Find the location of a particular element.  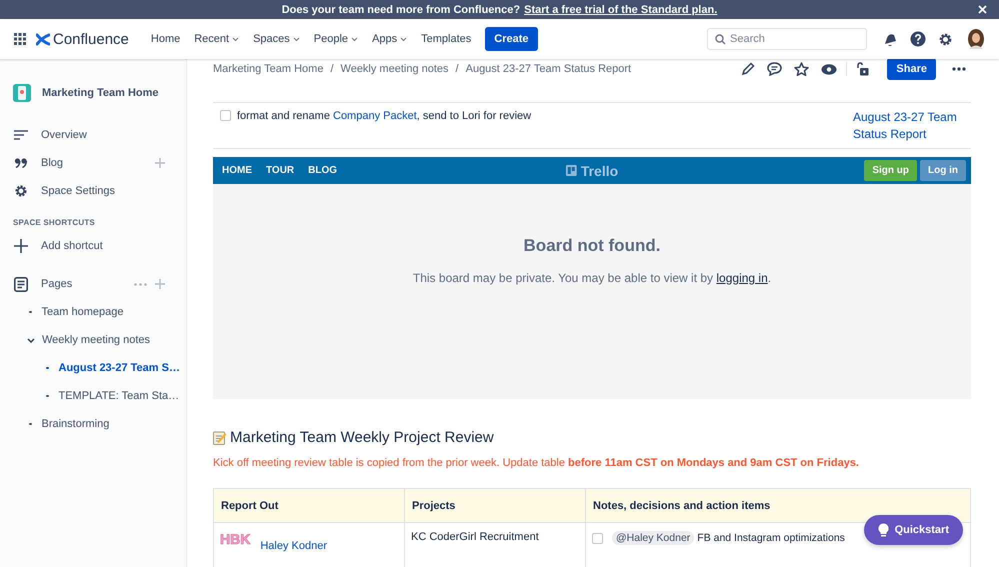

add-shortcut-link: Add shortcut is located at coordinates (103, 246).